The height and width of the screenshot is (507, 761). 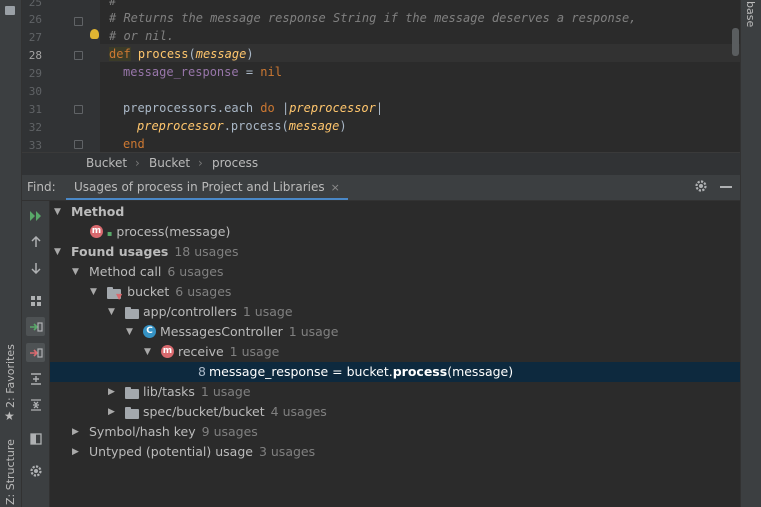 What do you see at coordinates (242, 126) in the screenshot?
I see `code-line: preprocessor.process(message)` at bounding box center [242, 126].